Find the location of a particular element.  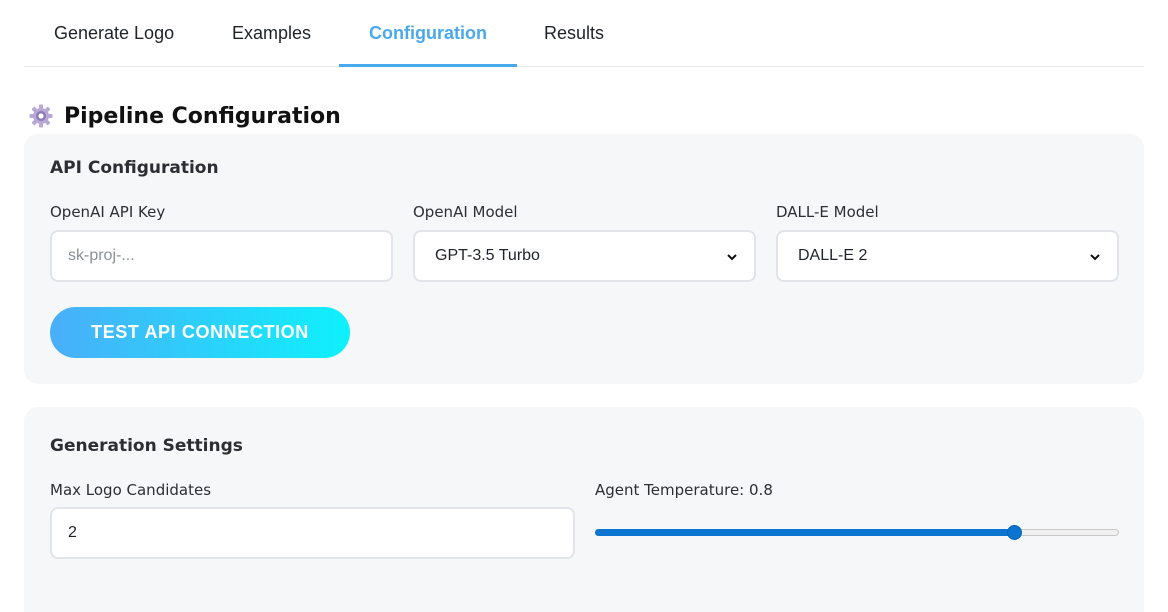

tab-generate-logo: Generate Logo is located at coordinates (114, 33).